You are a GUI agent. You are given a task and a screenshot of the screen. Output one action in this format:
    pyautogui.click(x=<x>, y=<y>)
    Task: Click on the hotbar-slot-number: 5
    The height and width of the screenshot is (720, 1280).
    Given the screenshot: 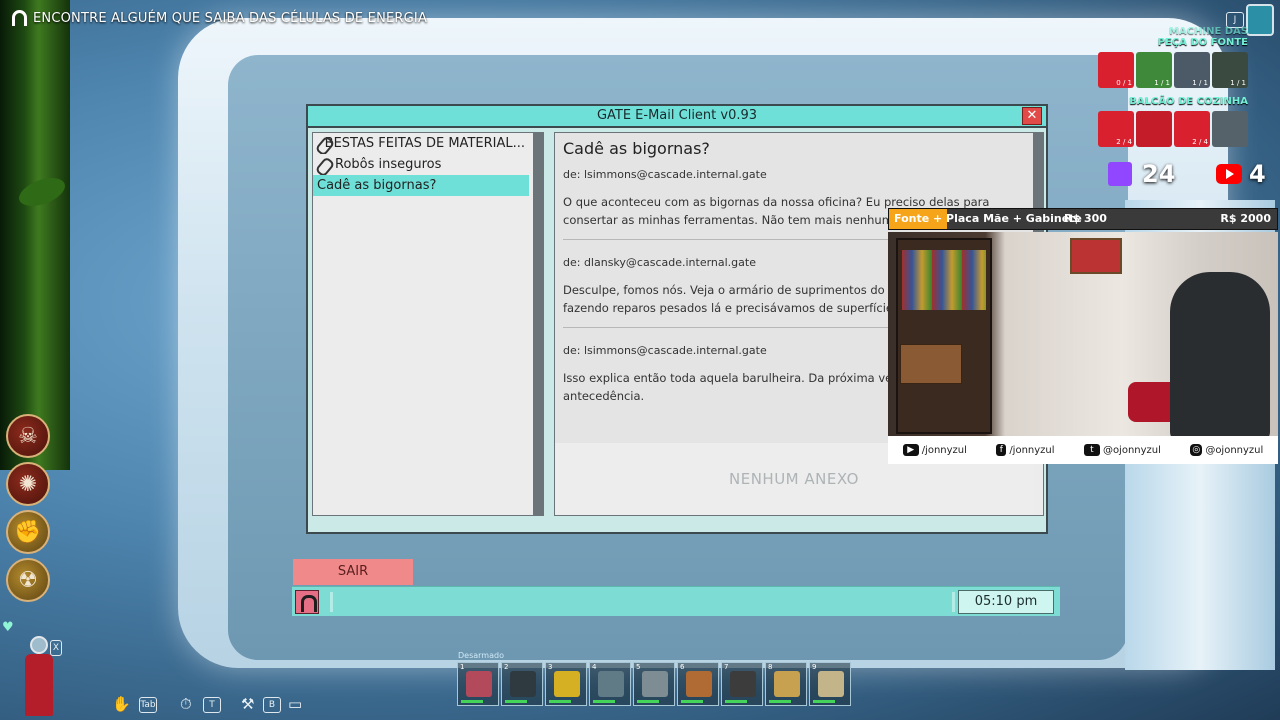 What is the action you would take?
    pyautogui.click(x=638, y=667)
    